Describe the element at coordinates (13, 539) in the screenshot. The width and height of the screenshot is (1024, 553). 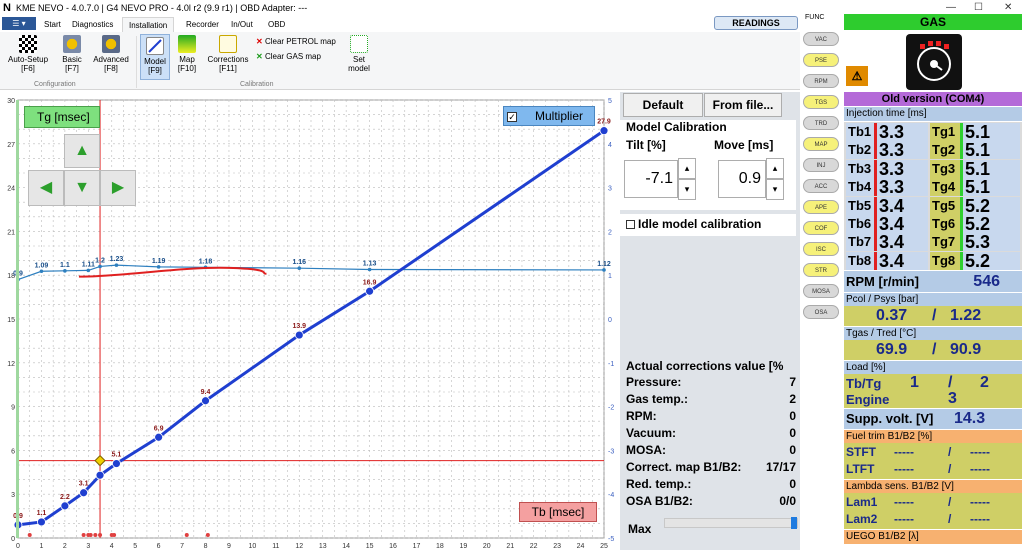
I see `left-tick-label: 0` at that location.